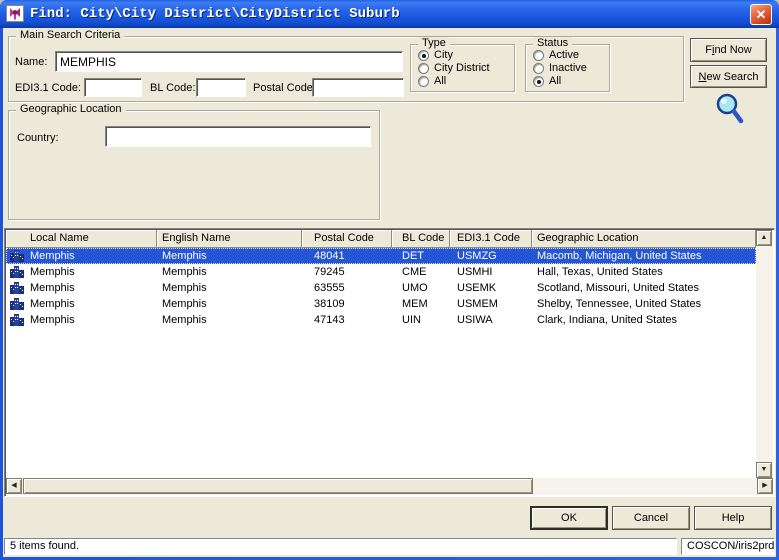 The image size is (779, 560). I want to click on find-now-label-pre: F, so click(708, 50).